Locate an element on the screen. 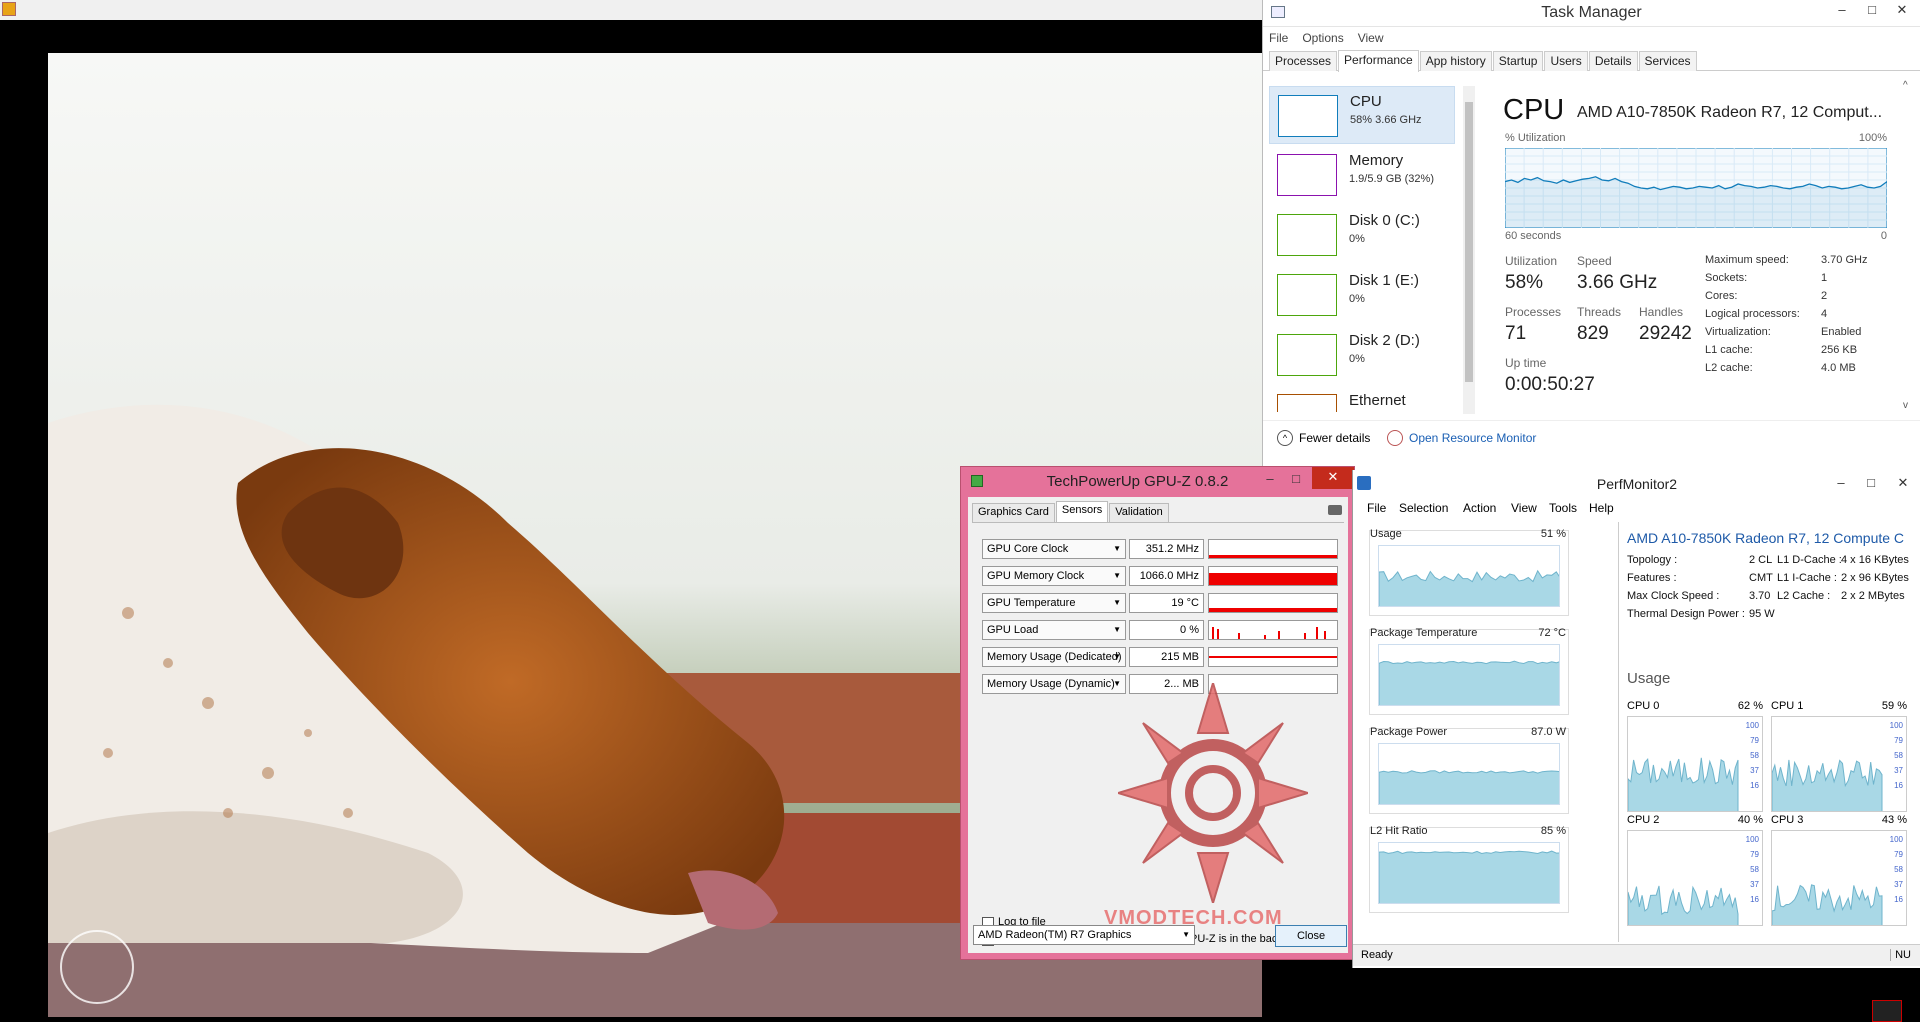  pm-spec-value: CMT is located at coordinates (1761, 578).